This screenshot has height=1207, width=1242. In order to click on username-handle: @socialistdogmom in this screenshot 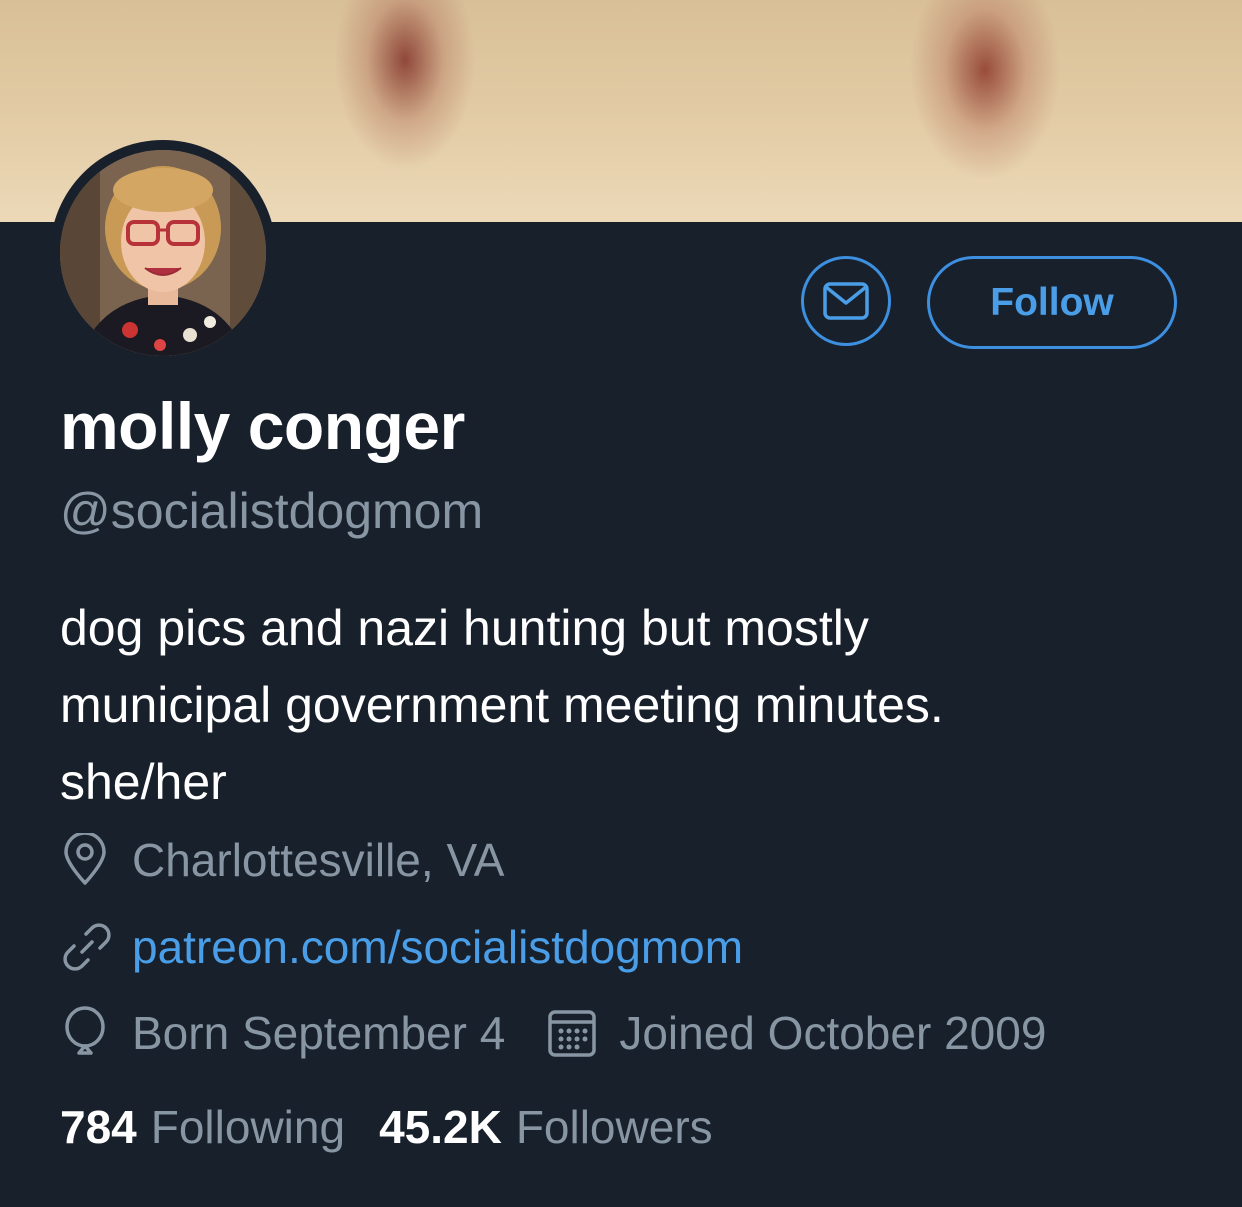, I will do `click(272, 511)`.